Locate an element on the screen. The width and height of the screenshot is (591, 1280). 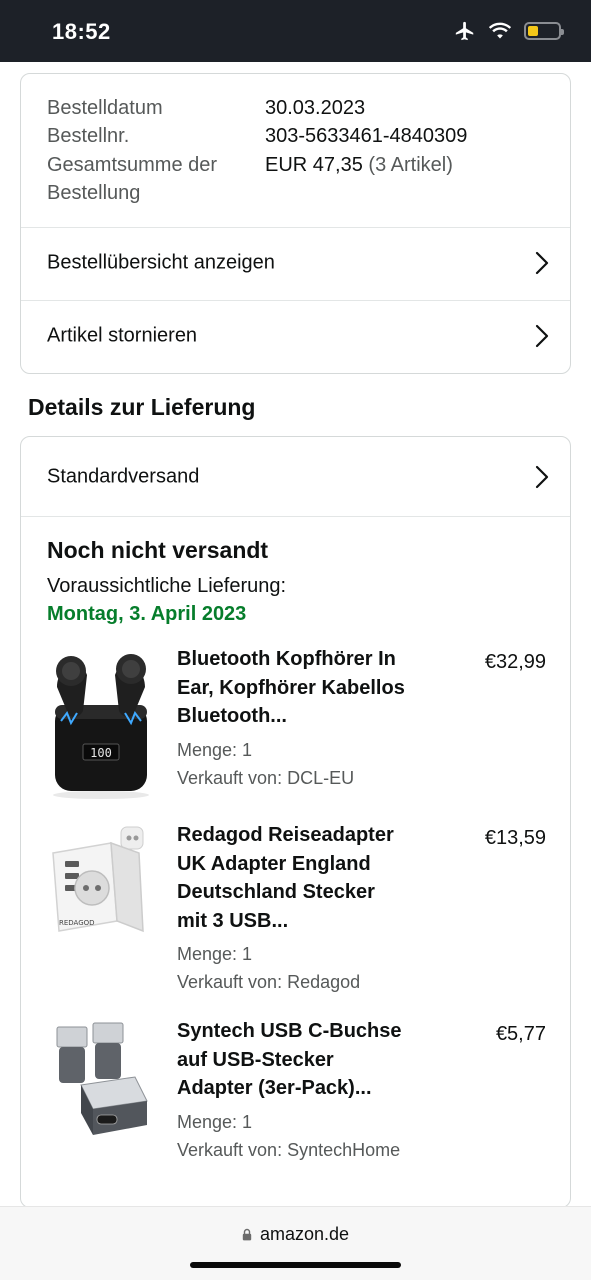
item-title-line: Ear, Kopfhörer Kabellos is located at coordinates (291, 687).